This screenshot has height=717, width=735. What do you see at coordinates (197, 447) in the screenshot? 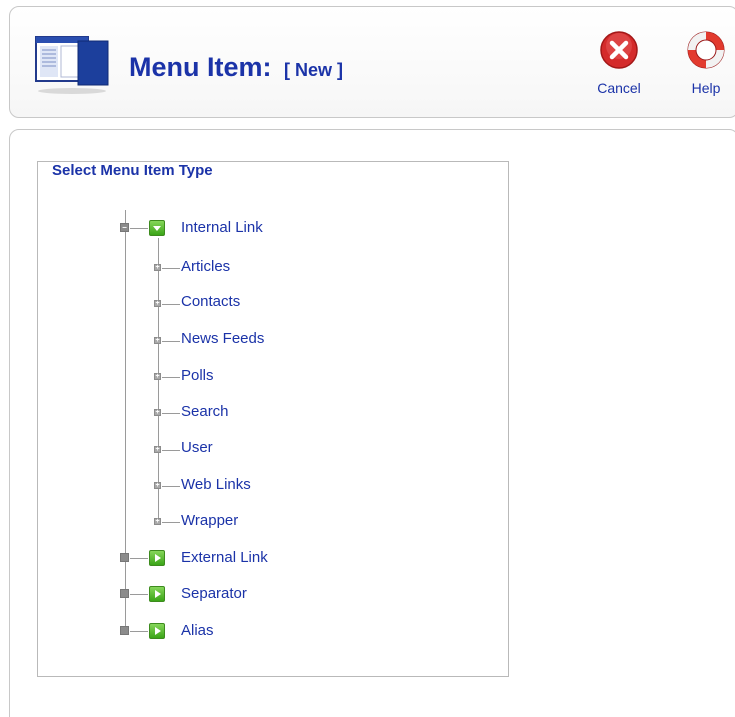
I see `tree-item-user: User` at bounding box center [197, 447].